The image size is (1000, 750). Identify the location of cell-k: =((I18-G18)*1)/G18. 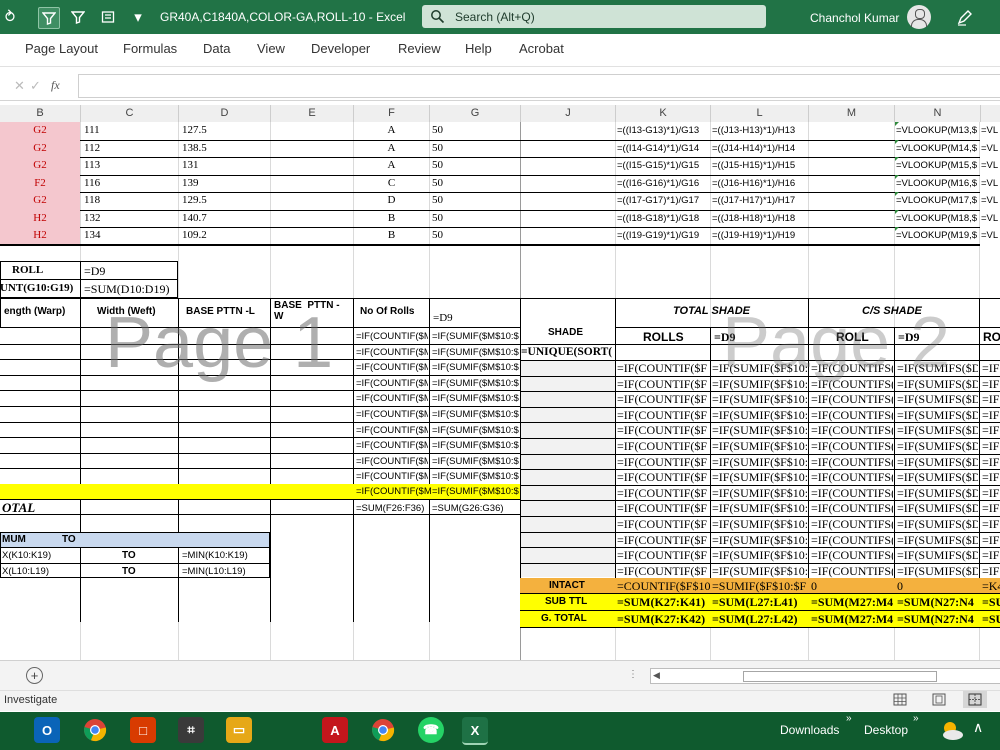
(663, 218).